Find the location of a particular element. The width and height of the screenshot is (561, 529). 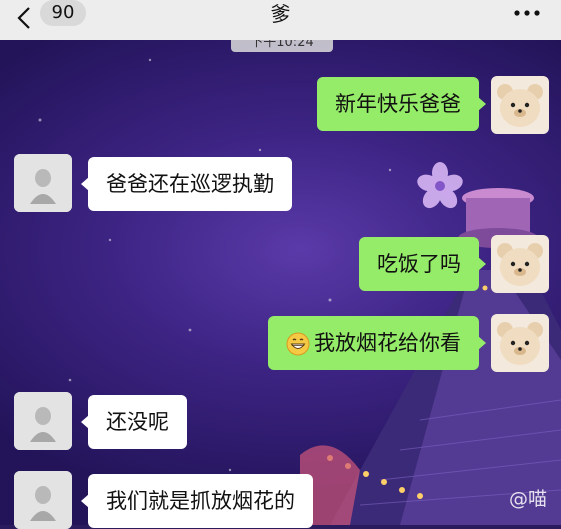

grin-emoji-icon is located at coordinates (298, 344).